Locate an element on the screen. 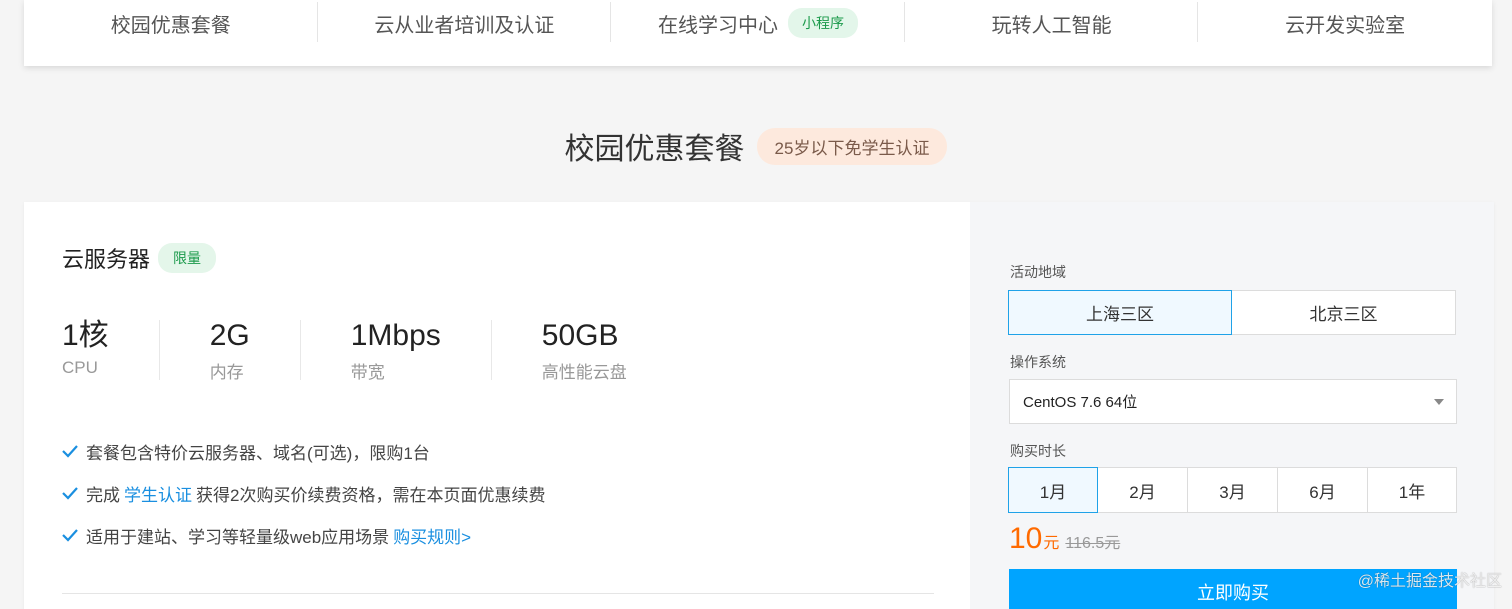 This screenshot has width=1512, height=609. price-value: 10 is located at coordinates (1026, 538).